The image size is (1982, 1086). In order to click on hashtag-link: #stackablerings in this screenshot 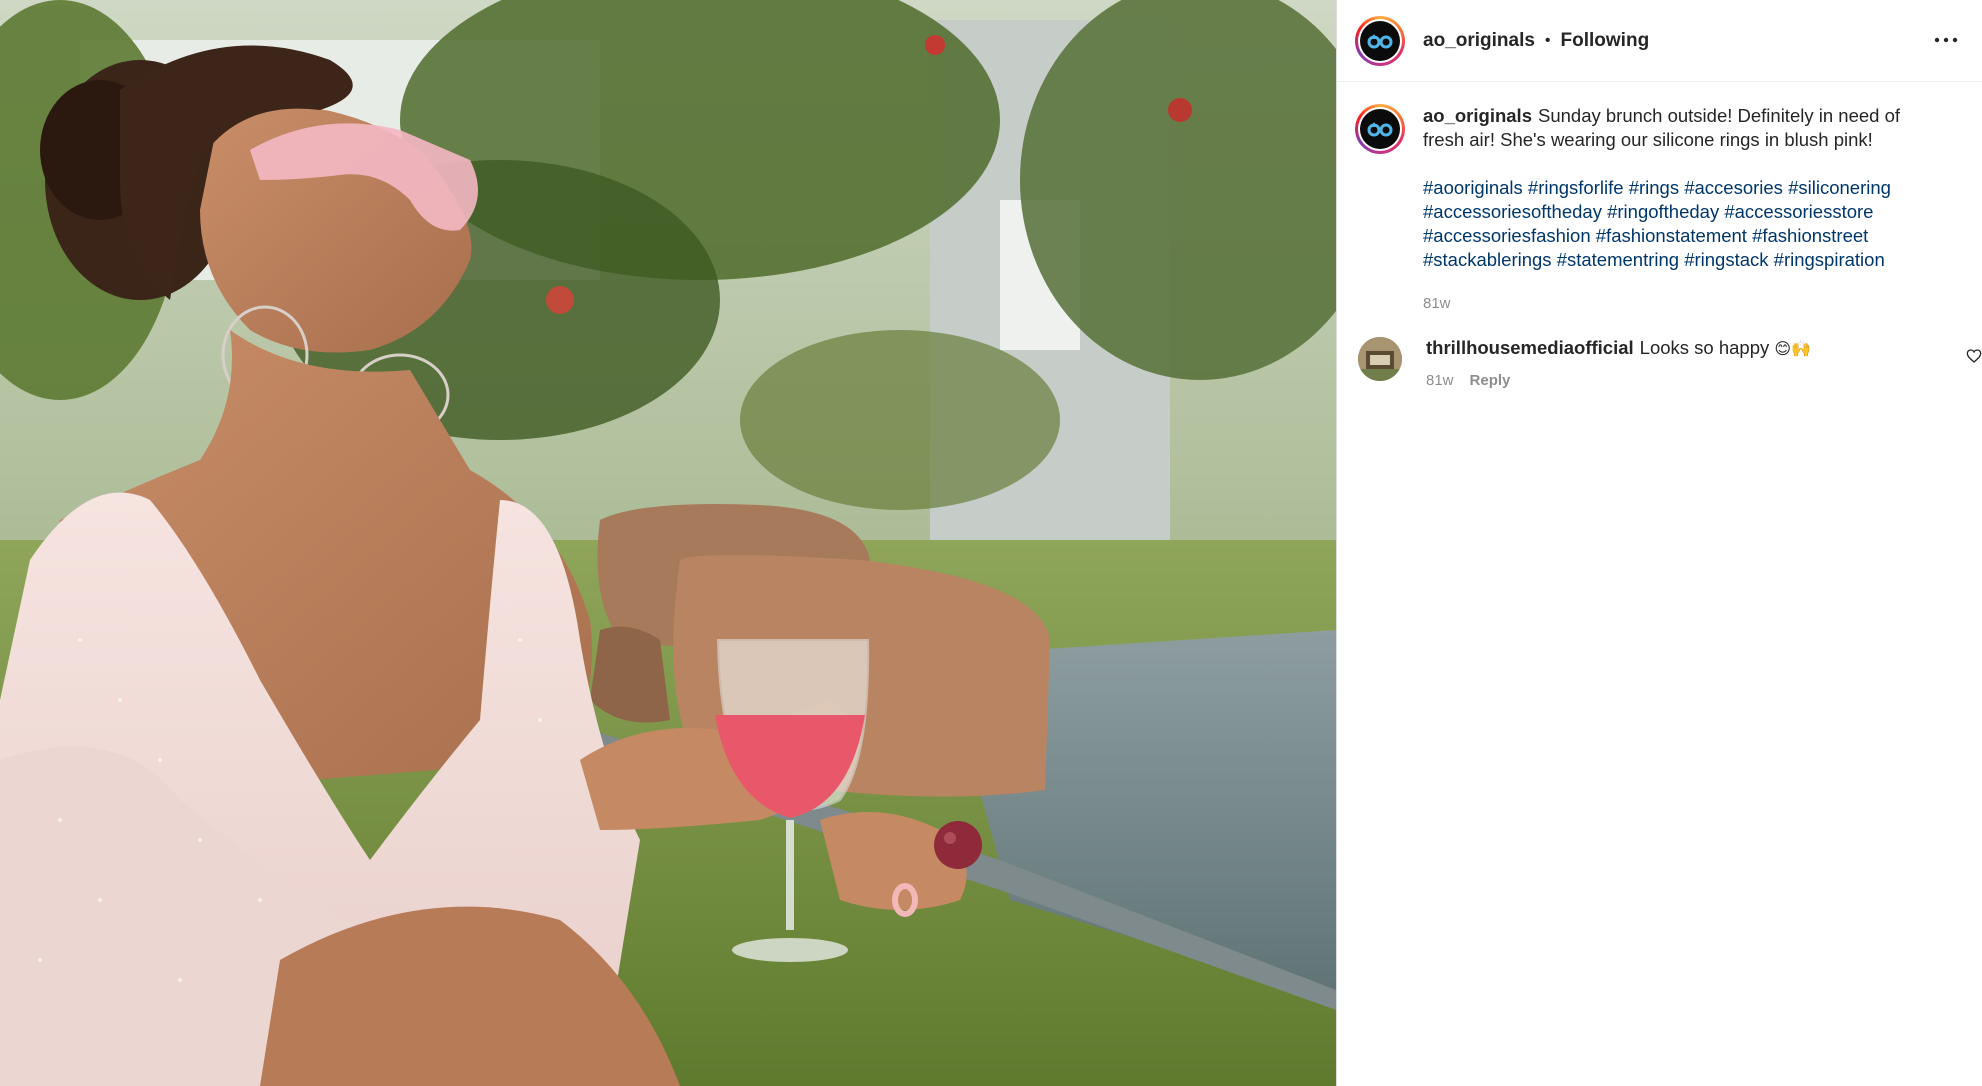, I will do `click(1487, 259)`.